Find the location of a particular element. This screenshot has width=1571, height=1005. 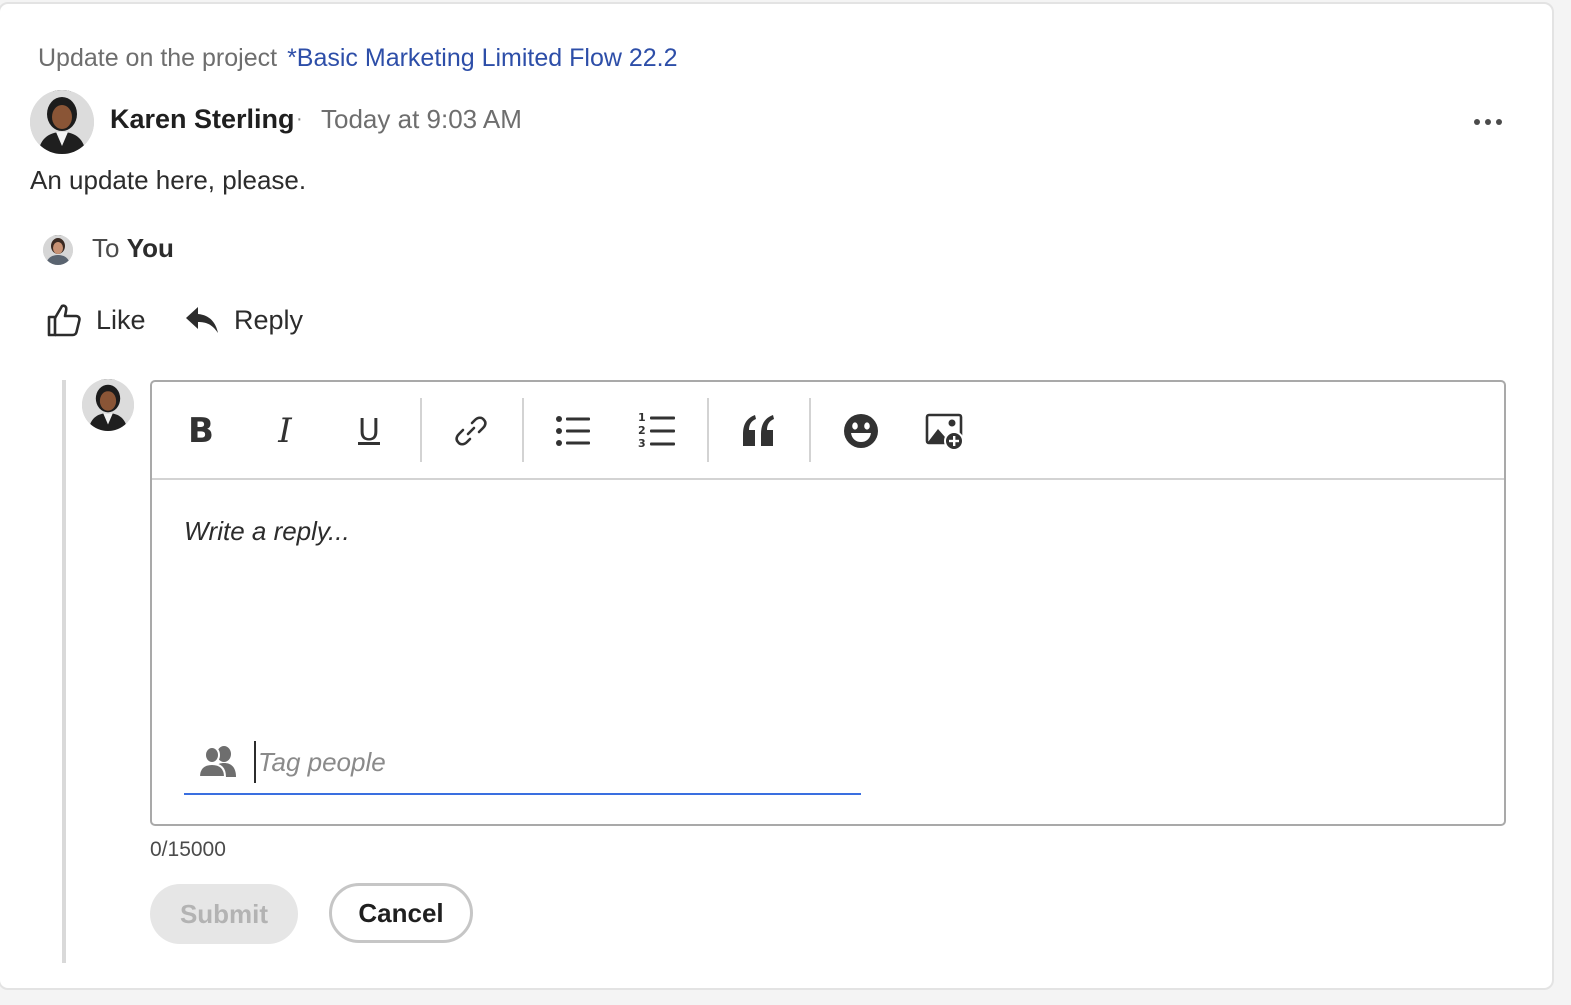

reply-arrow-icon is located at coordinates (202, 320).